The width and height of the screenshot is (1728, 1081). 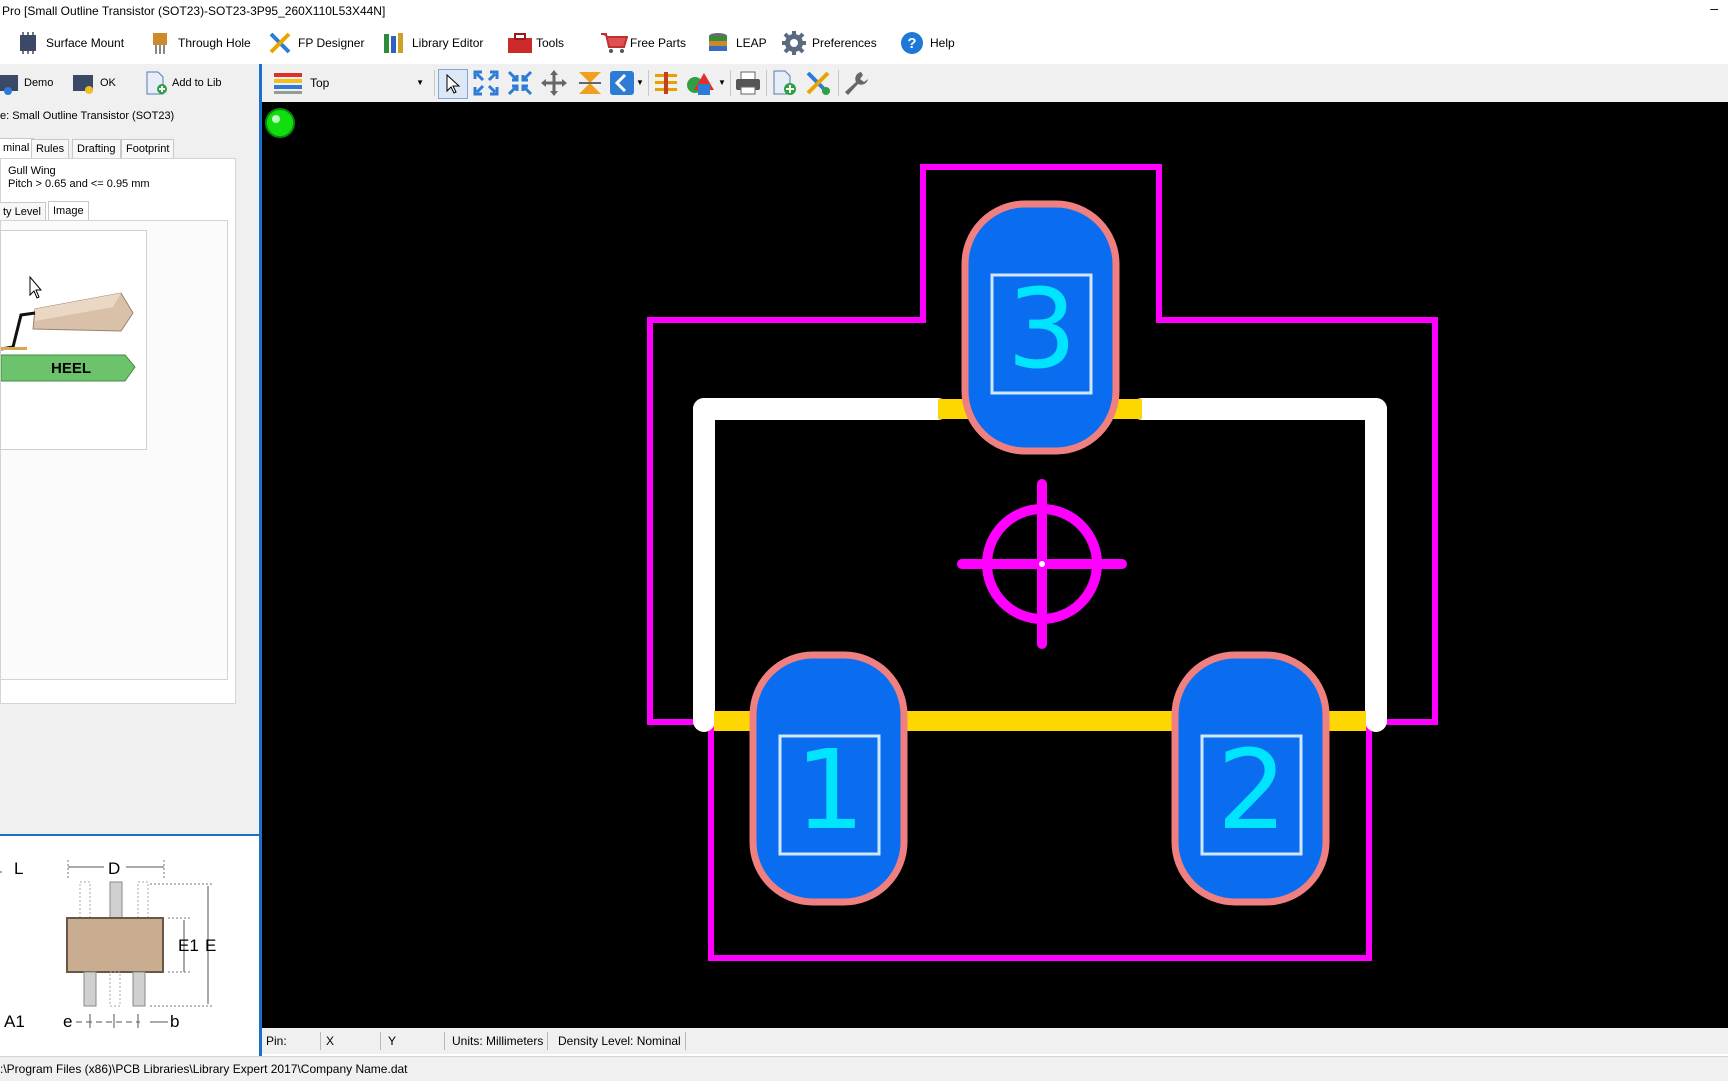 What do you see at coordinates (420, 82) in the screenshot?
I see `chevron-down-icon: ▼` at bounding box center [420, 82].